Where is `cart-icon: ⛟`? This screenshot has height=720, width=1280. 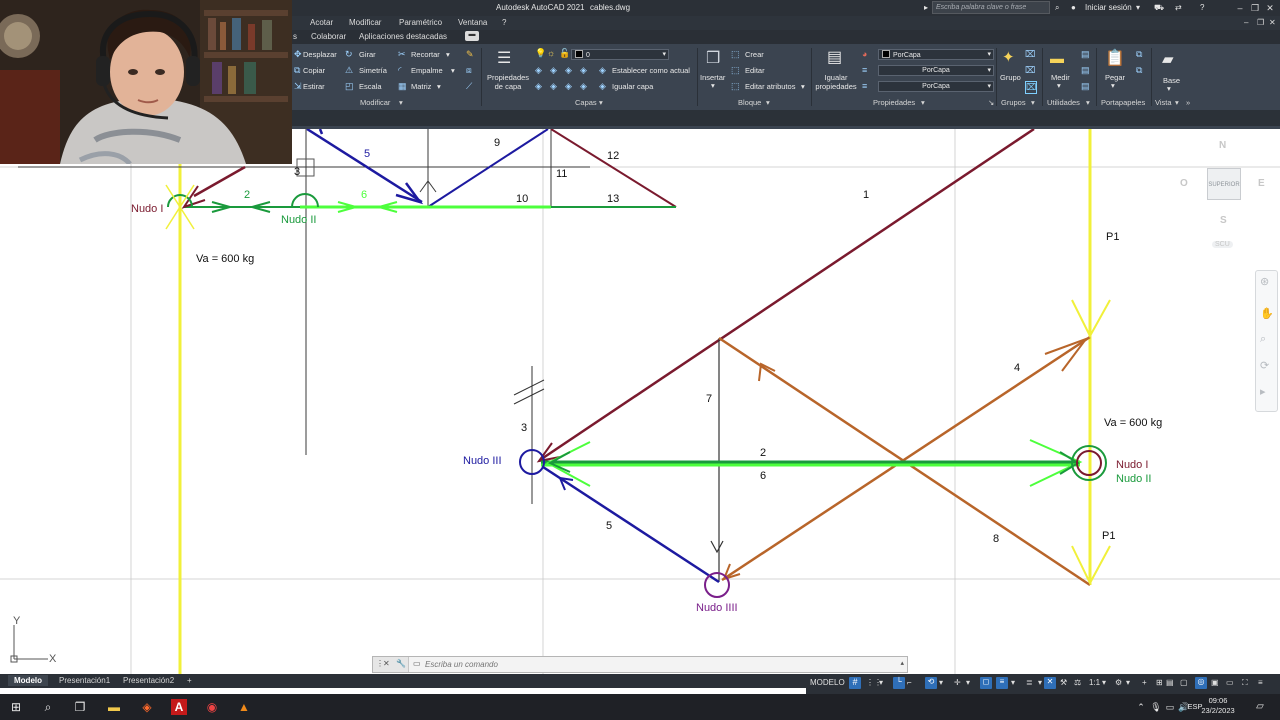
cart-icon: ⛟ is located at coordinates (1159, 8).